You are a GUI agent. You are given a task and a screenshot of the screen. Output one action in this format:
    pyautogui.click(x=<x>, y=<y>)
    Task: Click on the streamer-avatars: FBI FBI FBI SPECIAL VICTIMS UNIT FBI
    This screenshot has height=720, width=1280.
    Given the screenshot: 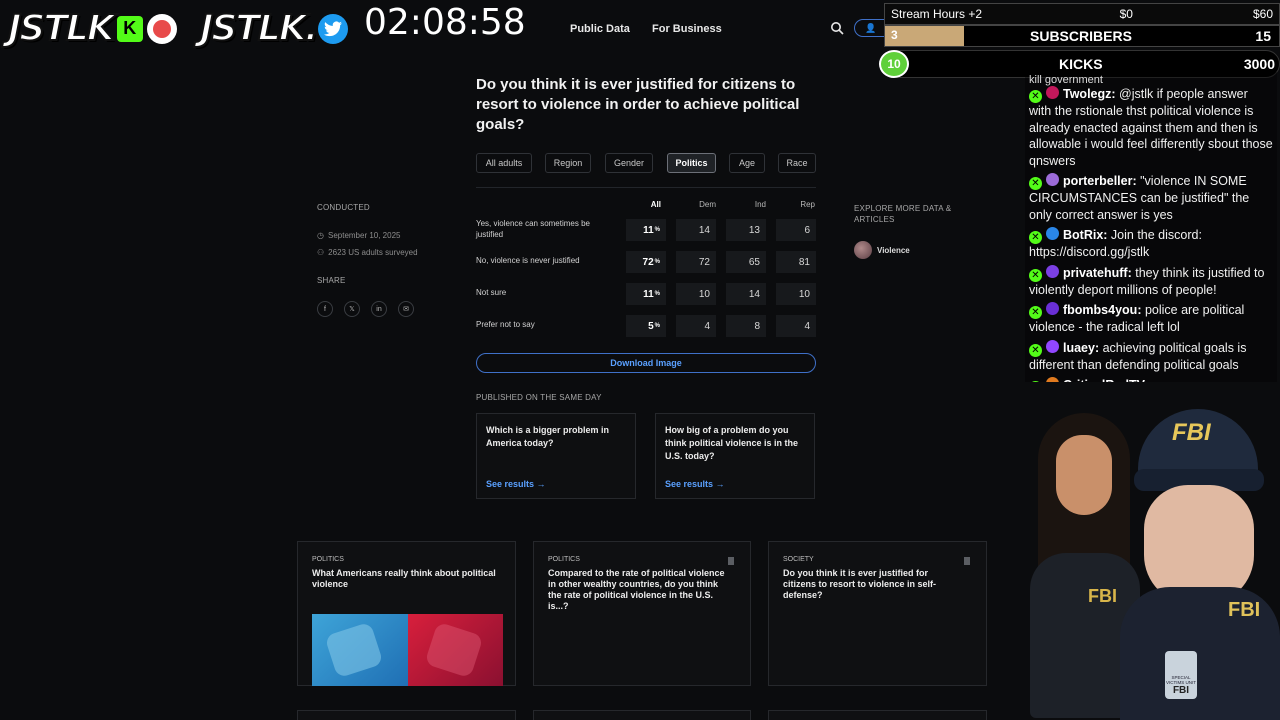 What is the action you would take?
    pyautogui.click(x=1145, y=557)
    